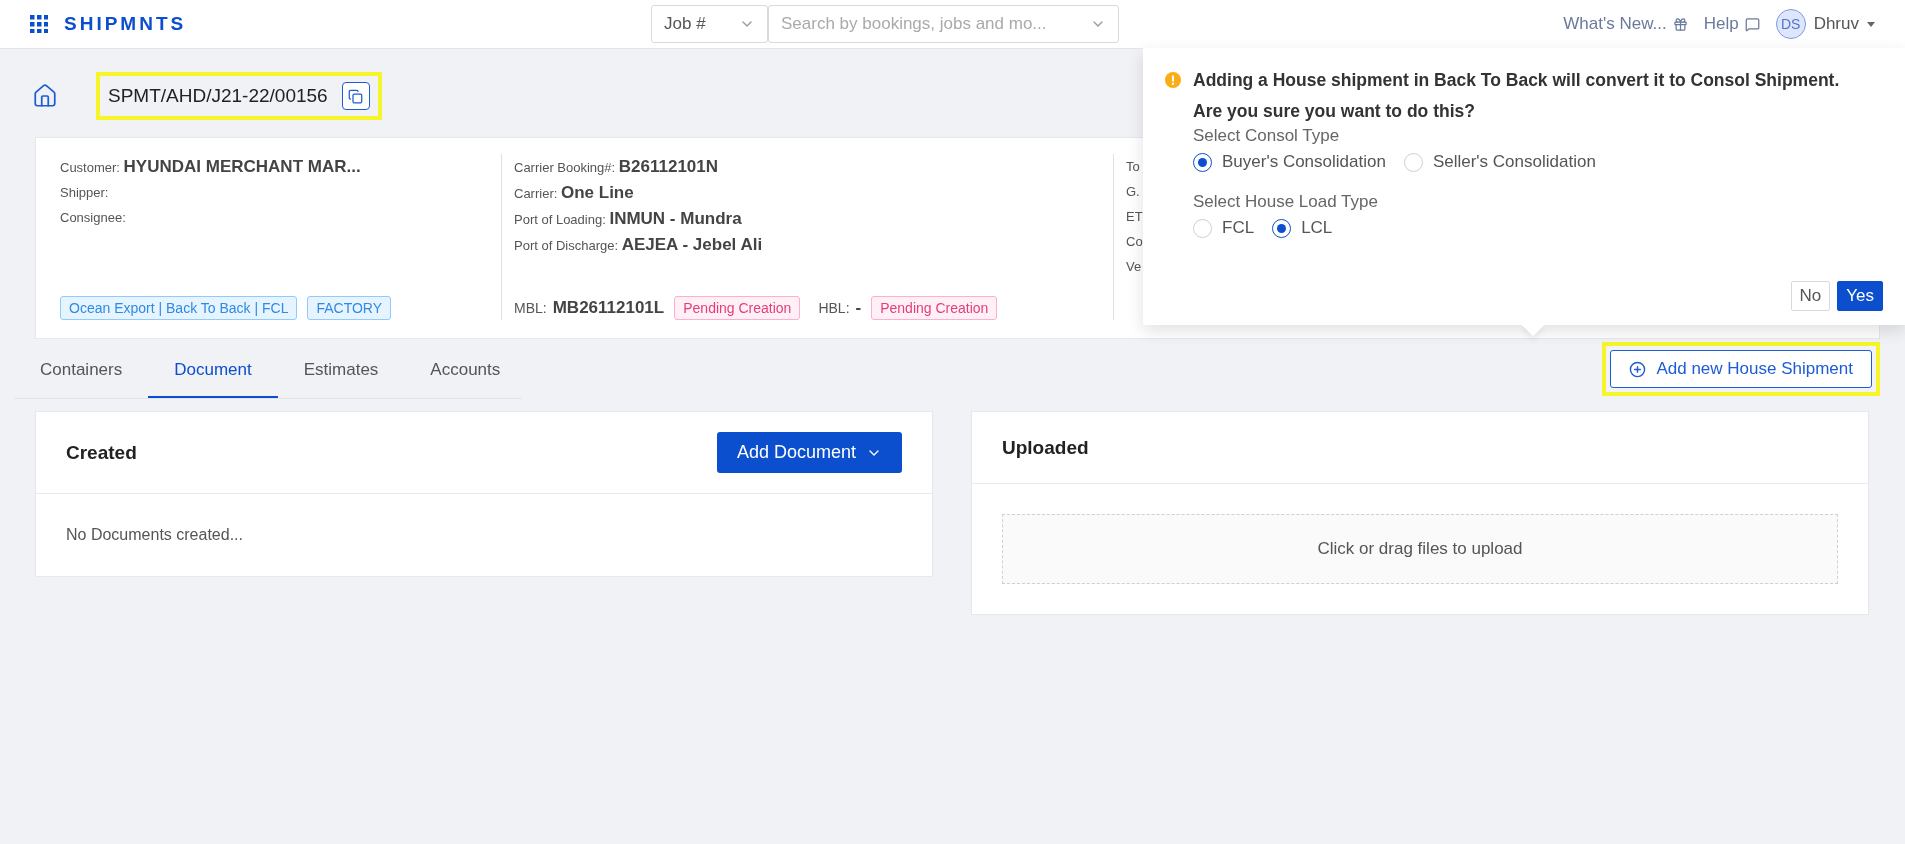 This screenshot has width=1905, height=844. What do you see at coordinates (1741, 369) in the screenshot?
I see `add-house-shipment-button: Add new House Shipment` at bounding box center [1741, 369].